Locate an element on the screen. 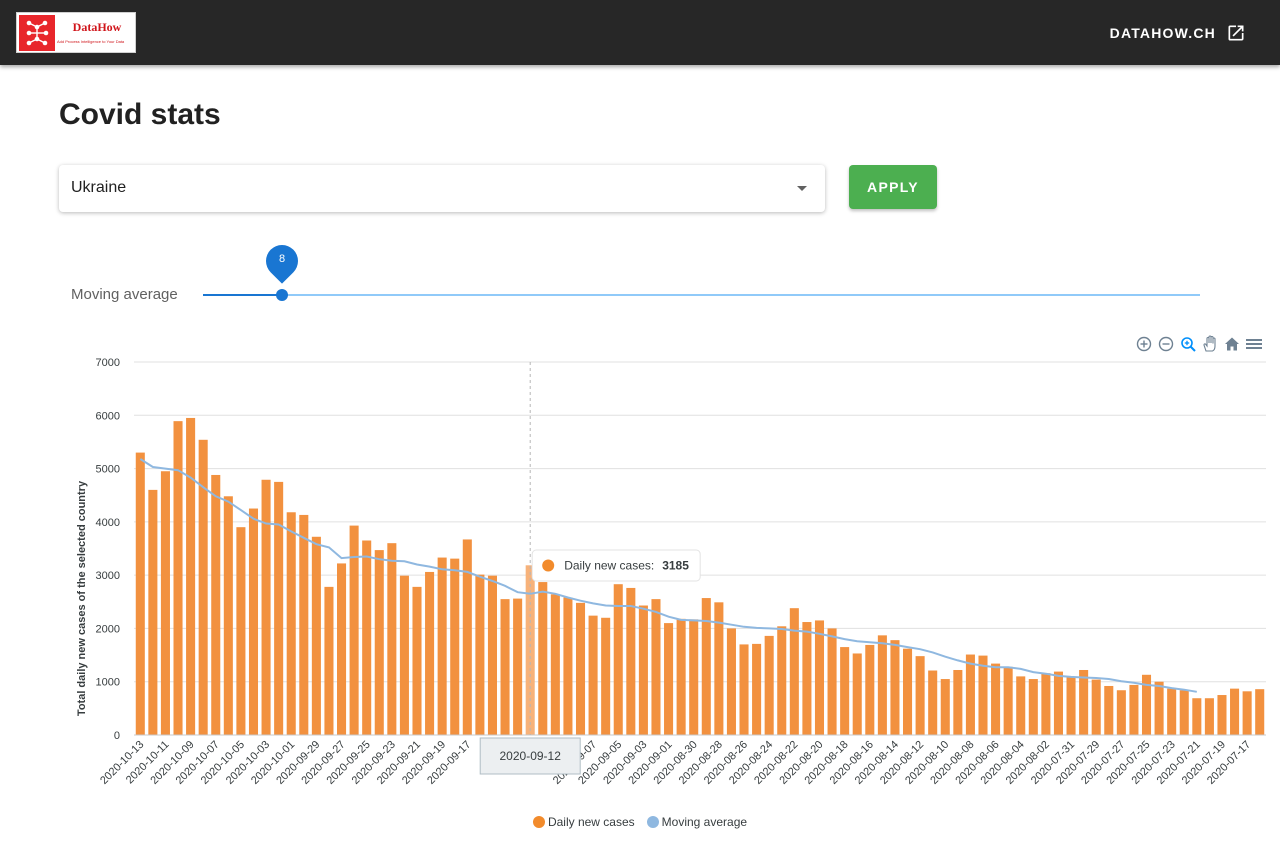  y-tick-label: 0 is located at coordinates (117, 736).